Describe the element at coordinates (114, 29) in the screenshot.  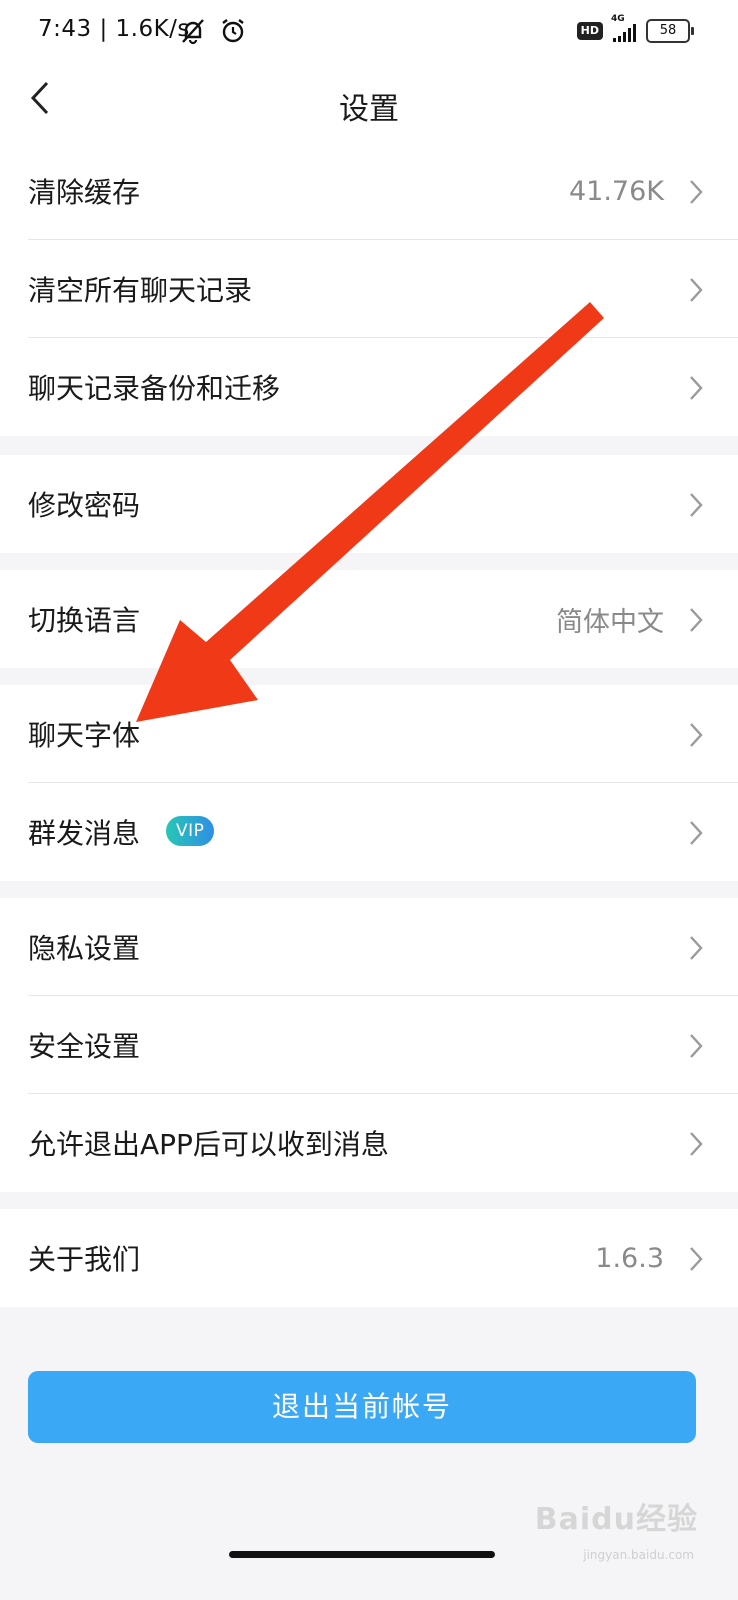
I see `status-time: 7:43 | 1.6K/s` at that location.